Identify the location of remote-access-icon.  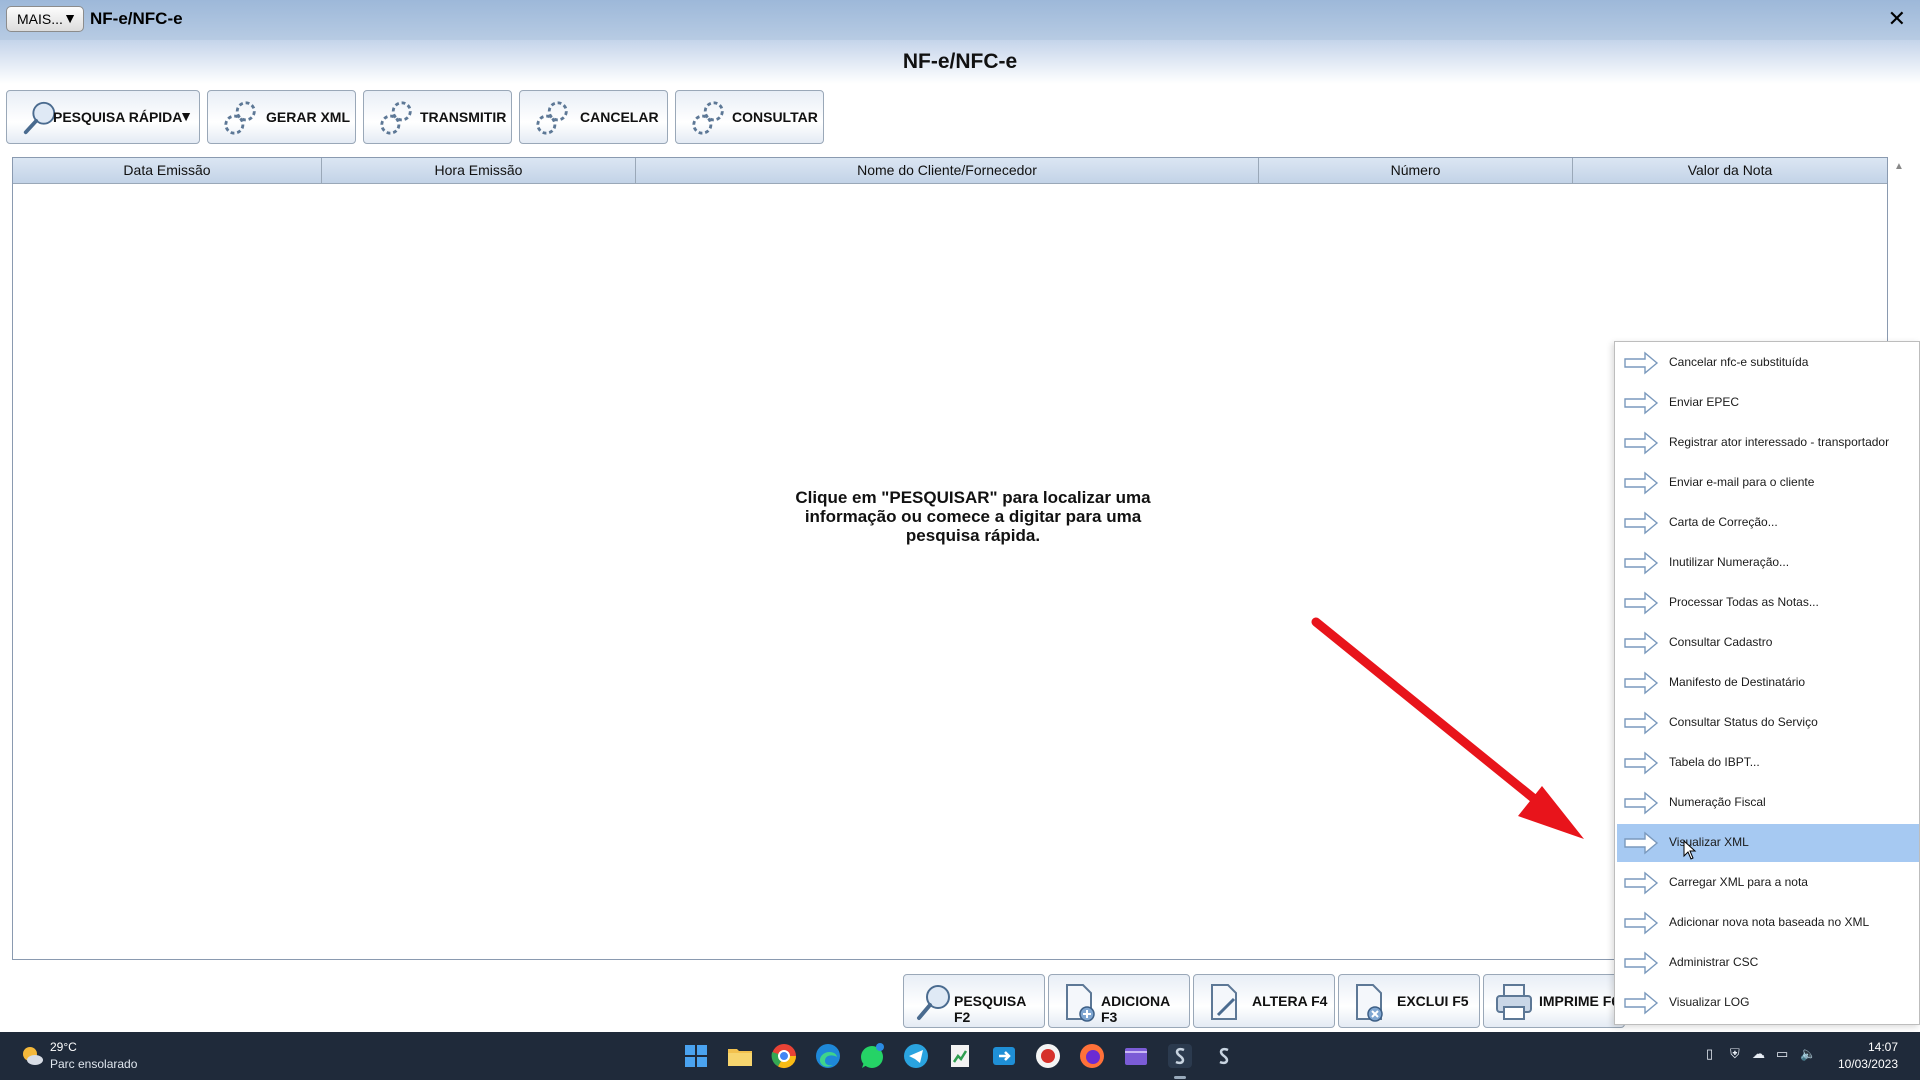
(1004, 1056).